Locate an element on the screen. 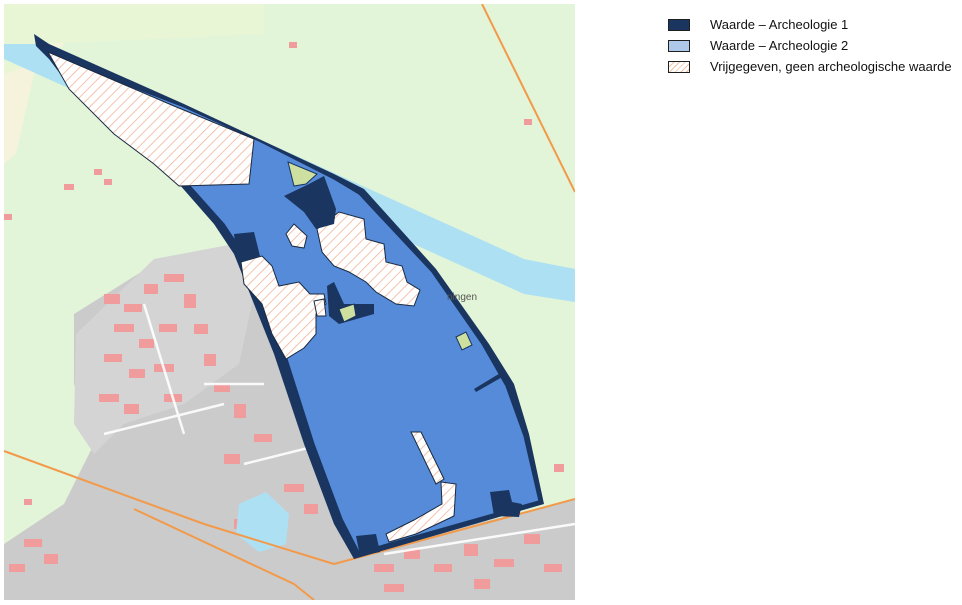  legend-item-waarde-1: Waarde – Archeologie 1 is located at coordinates (810, 24).